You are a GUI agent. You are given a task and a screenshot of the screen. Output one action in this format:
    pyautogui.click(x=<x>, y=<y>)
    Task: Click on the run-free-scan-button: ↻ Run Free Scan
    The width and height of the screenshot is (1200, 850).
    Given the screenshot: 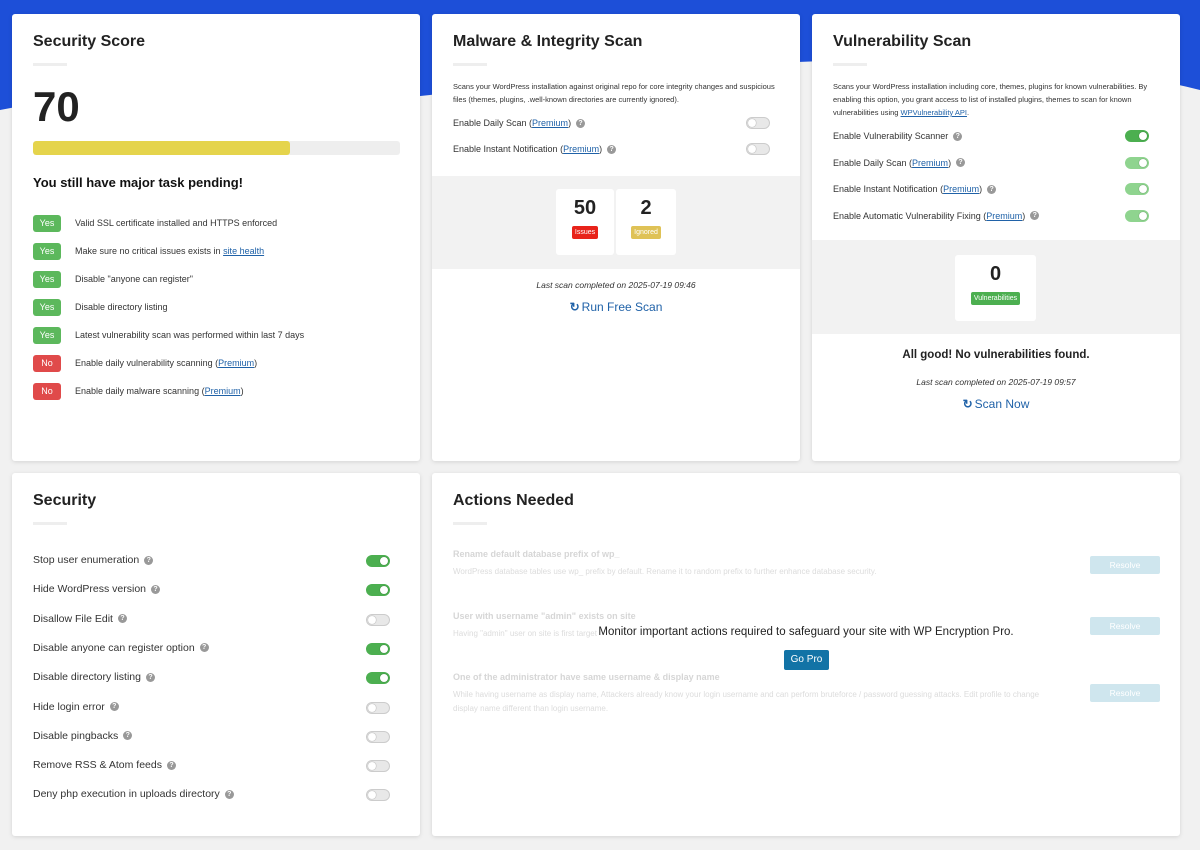 What is the action you would take?
    pyautogui.click(x=616, y=307)
    